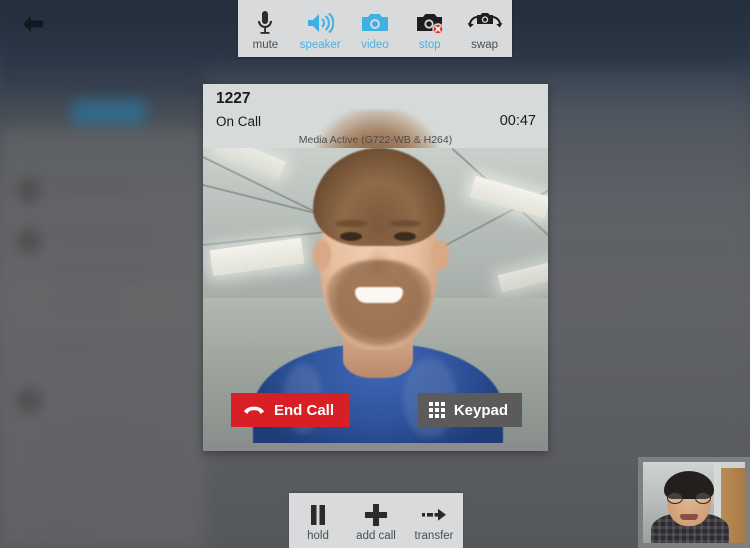  Describe the element at coordinates (320, 44) in the screenshot. I see `toolbar-label-speaker: speaker` at that location.